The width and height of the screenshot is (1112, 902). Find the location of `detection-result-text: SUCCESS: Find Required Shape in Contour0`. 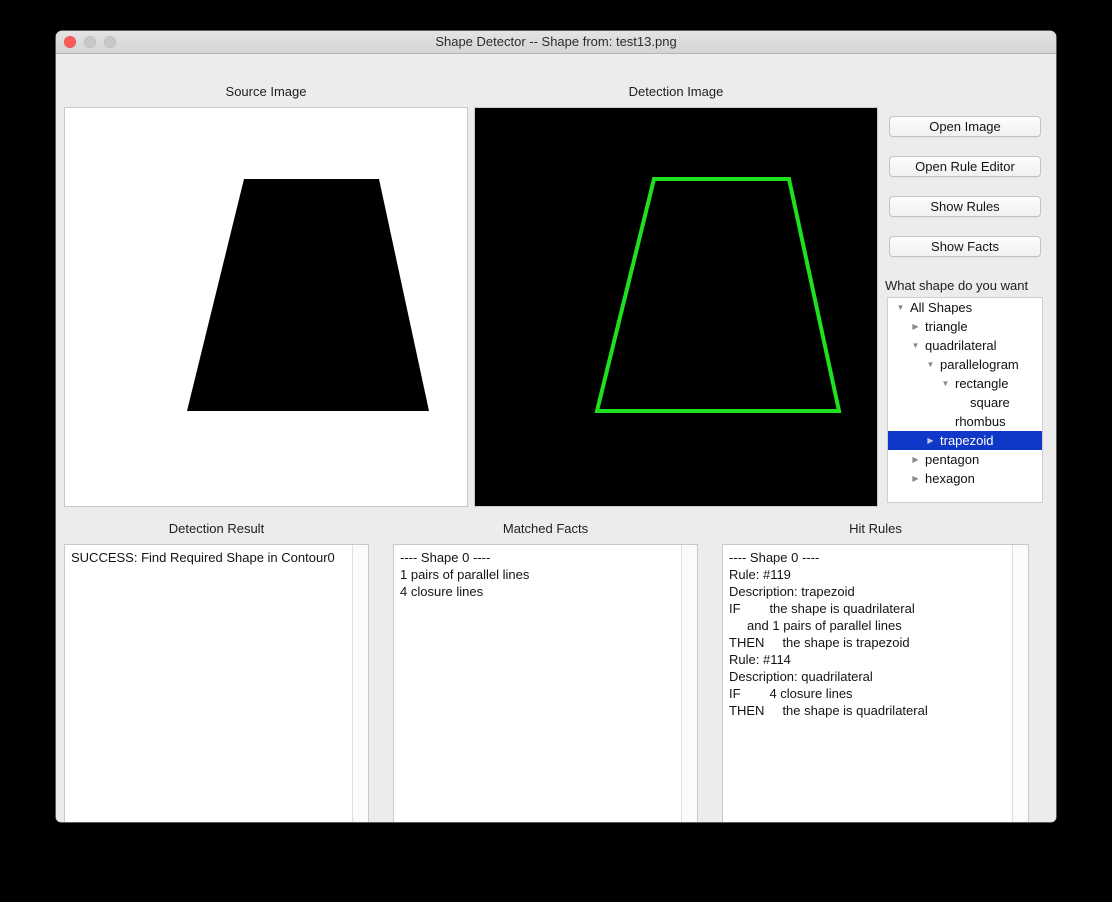

detection-result-text: SUCCESS: Find Required Shape in Contour0 is located at coordinates (203, 557).